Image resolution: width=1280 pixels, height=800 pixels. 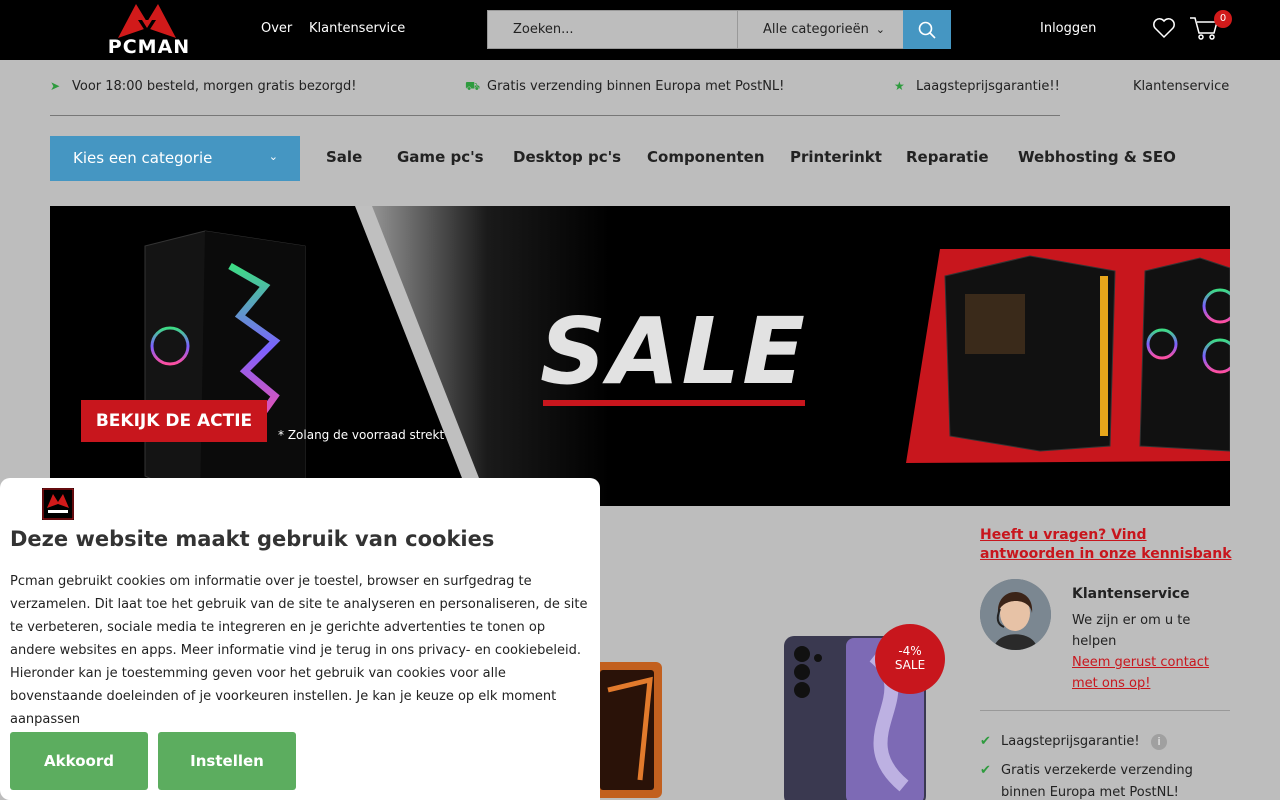 I want to click on sidebar-usp-price: ✔ Laagsteprijsgarantie!, so click(x=1095, y=742).